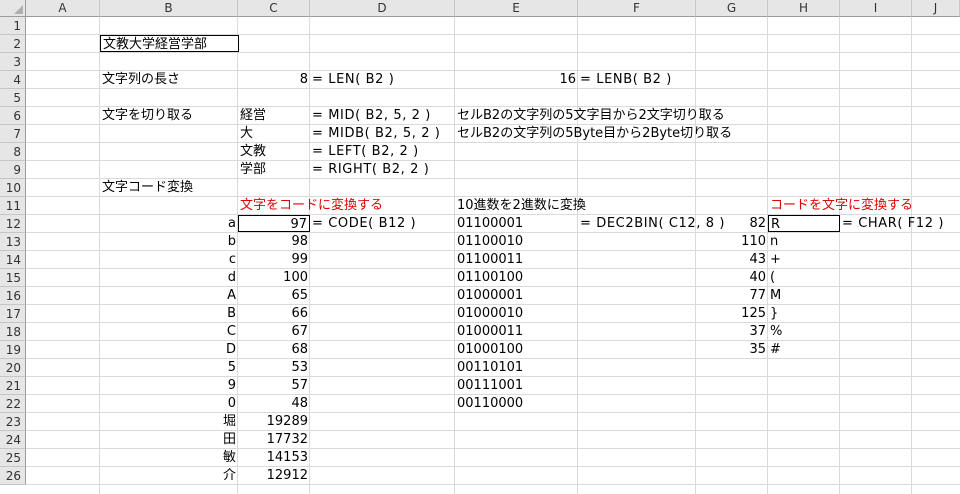 This screenshot has height=494, width=960. Describe the element at coordinates (274, 385) in the screenshot. I see `code-value: 57` at that location.